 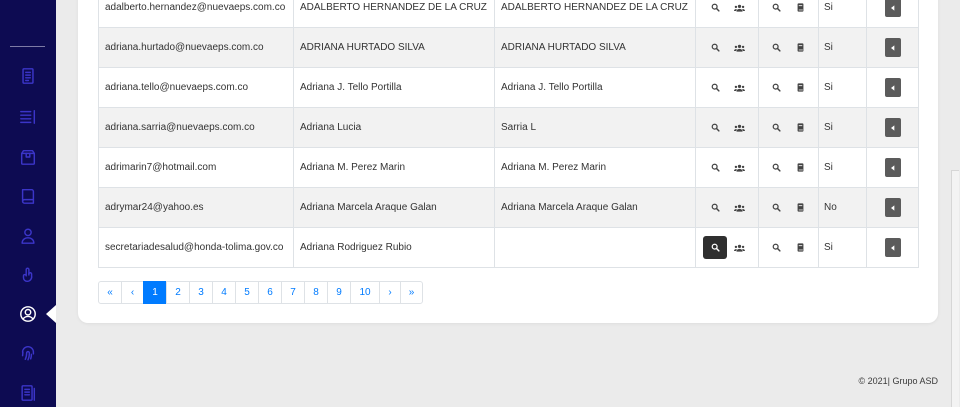 What do you see at coordinates (196, 14) in the screenshot?
I see `email-cell: adalberto.hernandez@nuevaeps.com.co` at bounding box center [196, 14].